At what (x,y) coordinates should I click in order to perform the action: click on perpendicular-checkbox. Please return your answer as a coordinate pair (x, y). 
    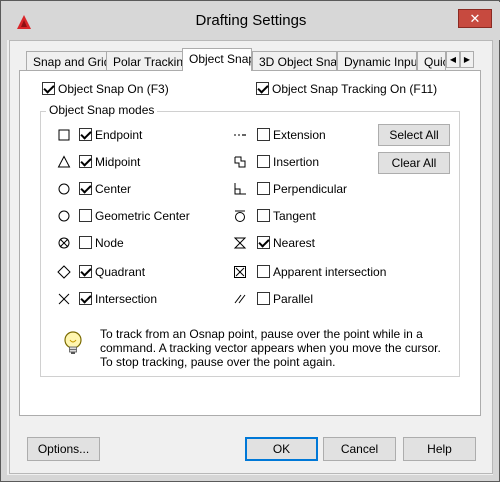
    Looking at the image, I should click on (263, 188).